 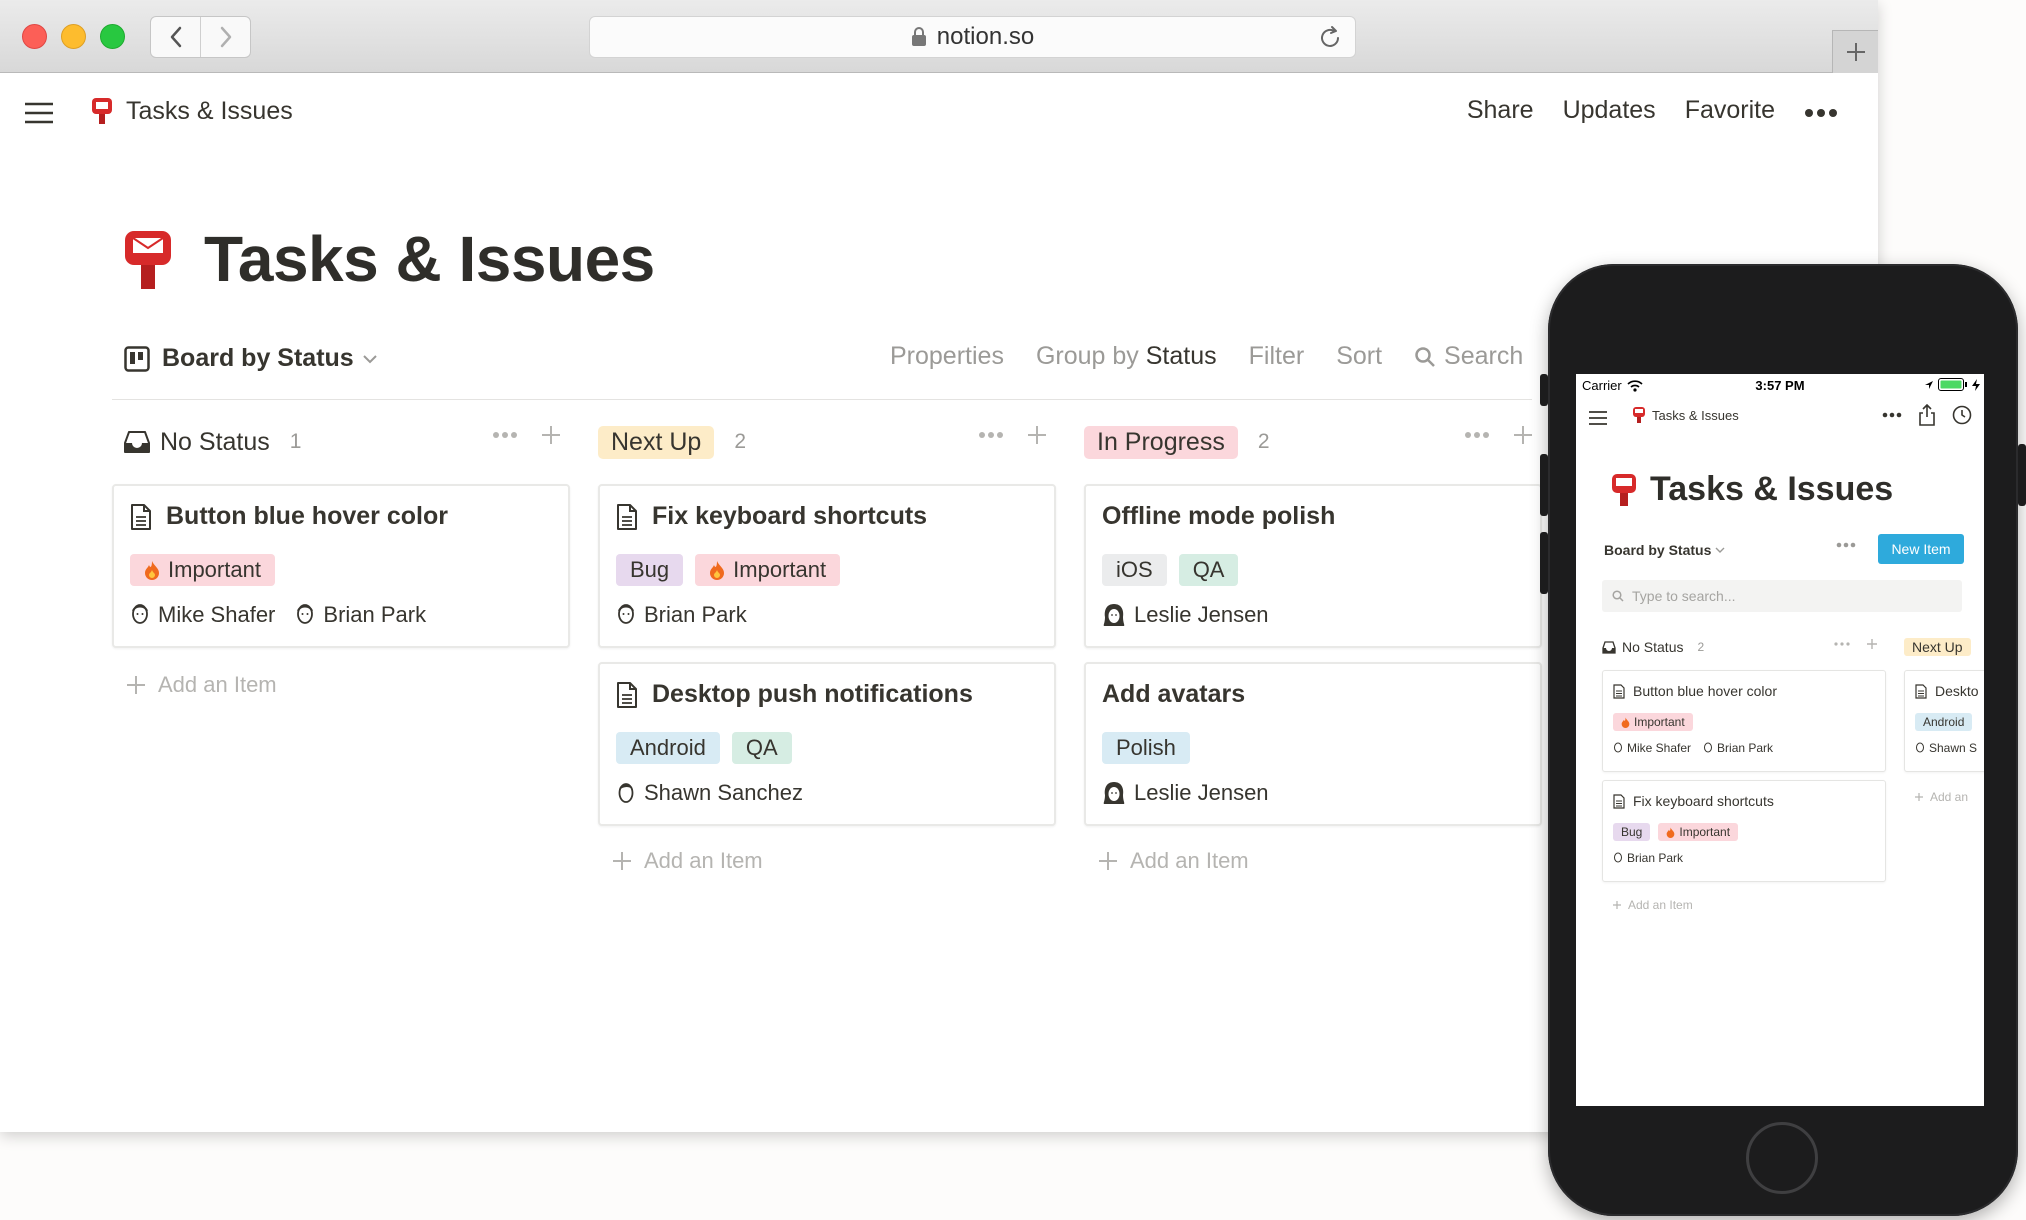 I want to click on back-button, so click(x=175, y=37).